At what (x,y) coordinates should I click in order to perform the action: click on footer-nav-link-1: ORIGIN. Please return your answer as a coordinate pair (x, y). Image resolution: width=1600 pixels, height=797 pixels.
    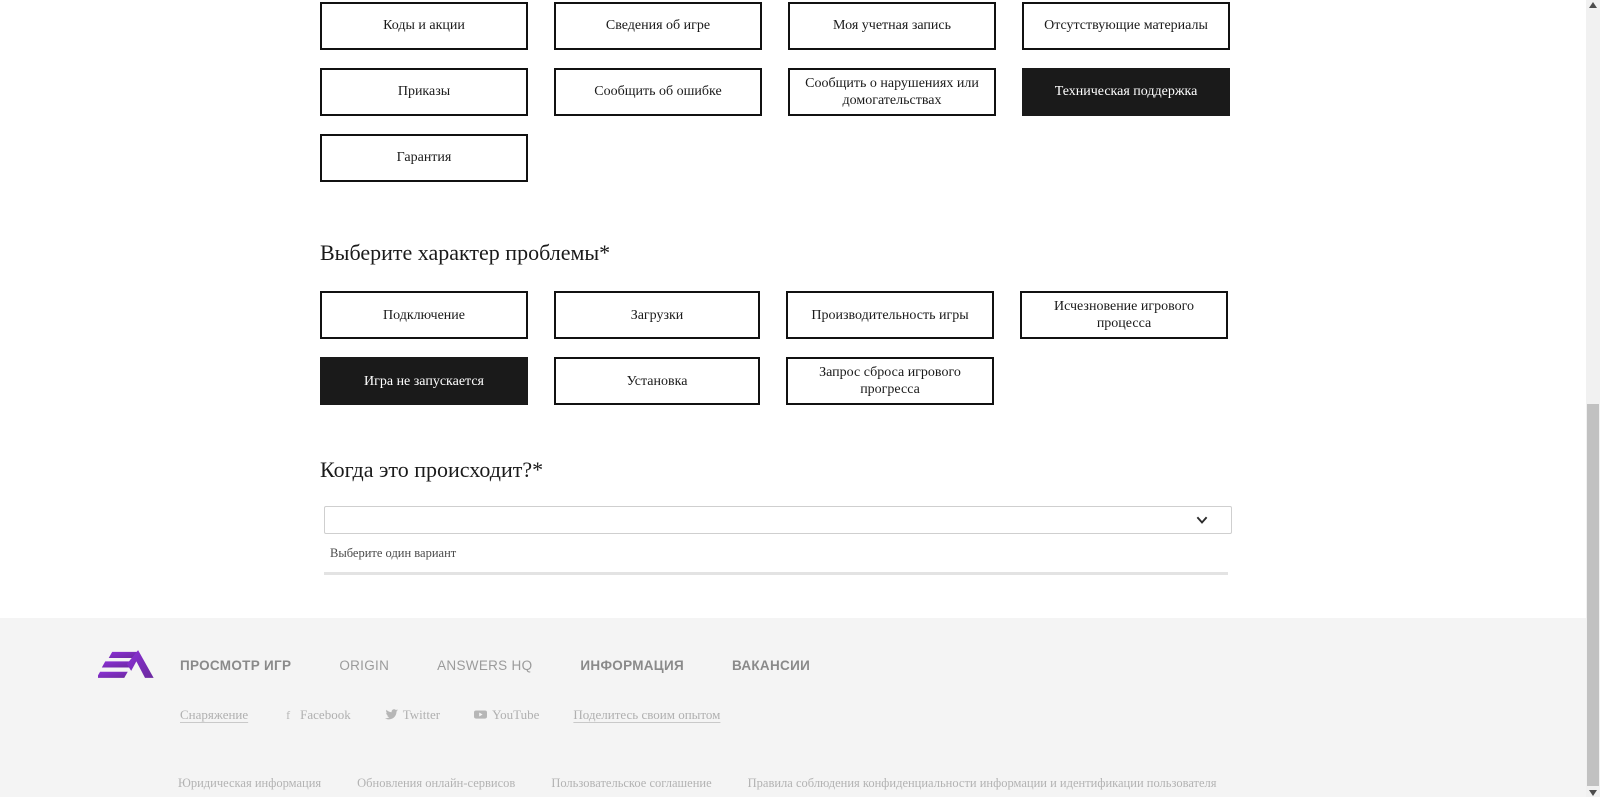
    Looking at the image, I should click on (364, 665).